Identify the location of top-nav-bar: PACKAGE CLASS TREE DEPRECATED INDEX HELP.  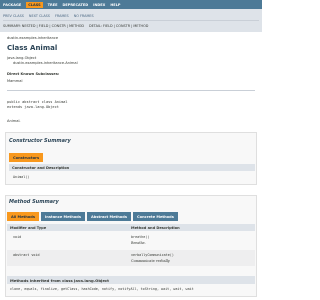
(131, 4).